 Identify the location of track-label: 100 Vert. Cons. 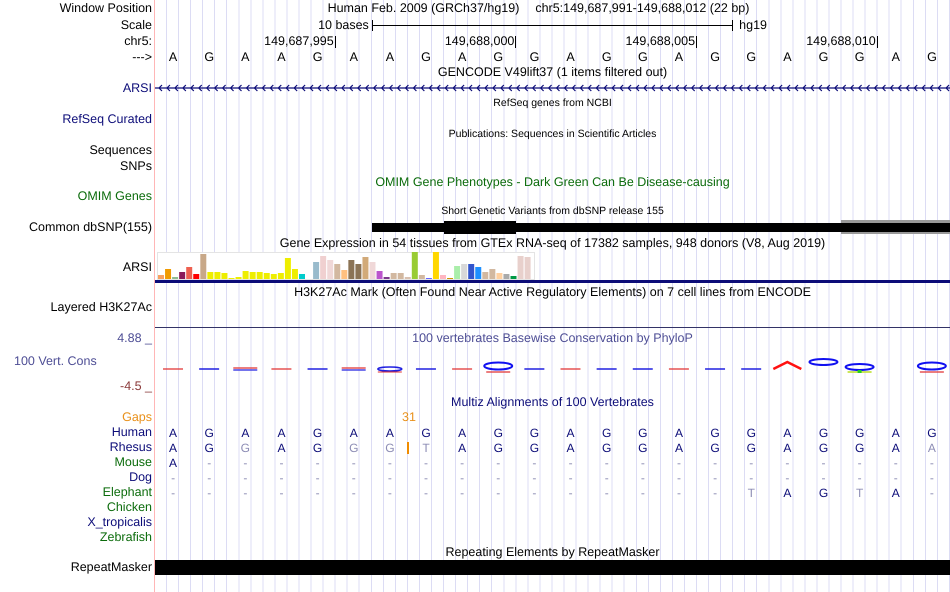
(77, 363).